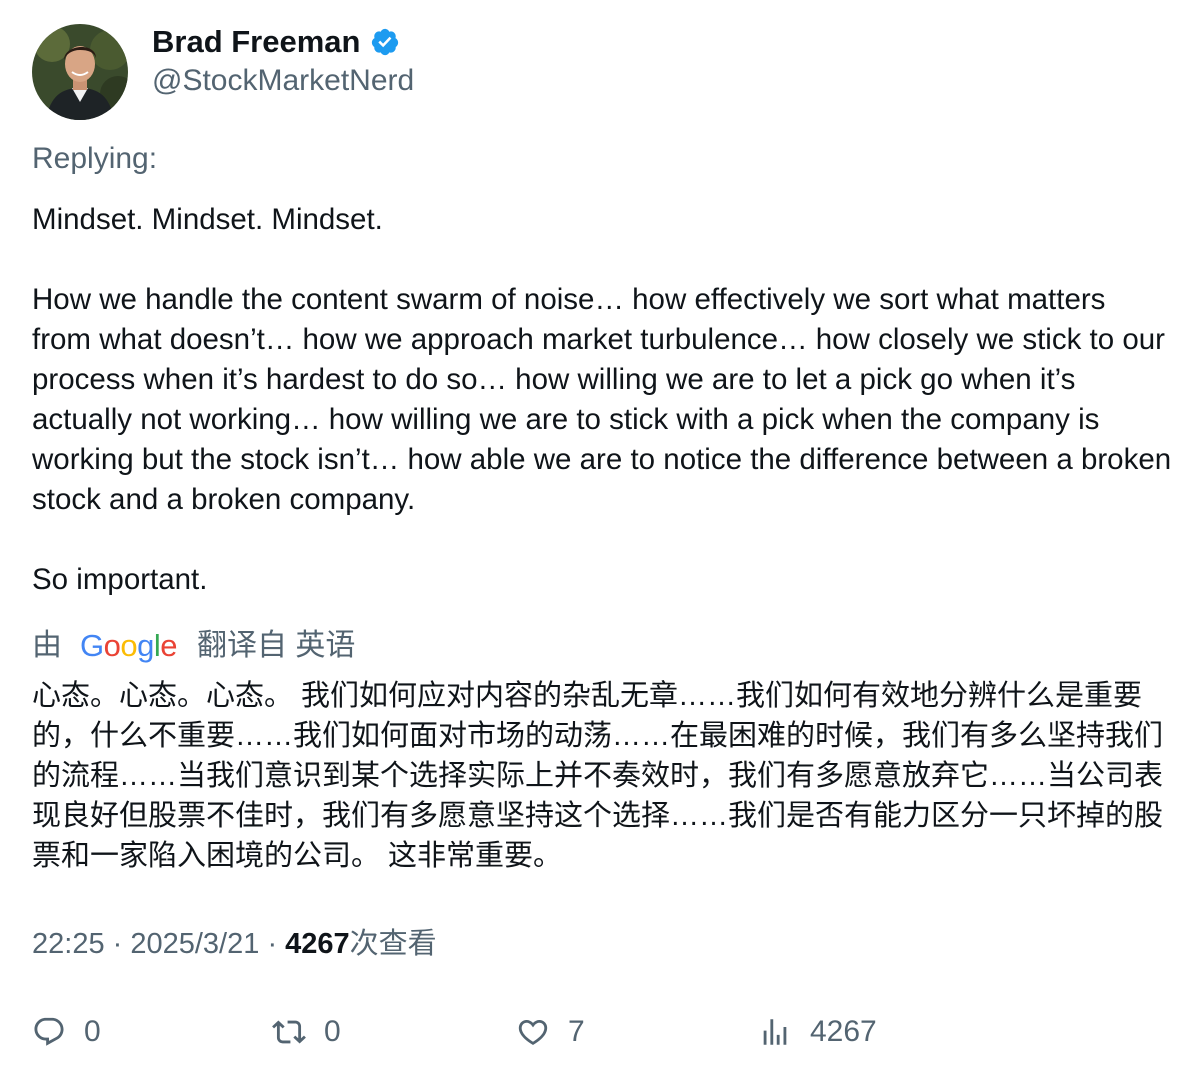 The image size is (1196, 1078). I want to click on like-button: 7, so click(550, 1032).